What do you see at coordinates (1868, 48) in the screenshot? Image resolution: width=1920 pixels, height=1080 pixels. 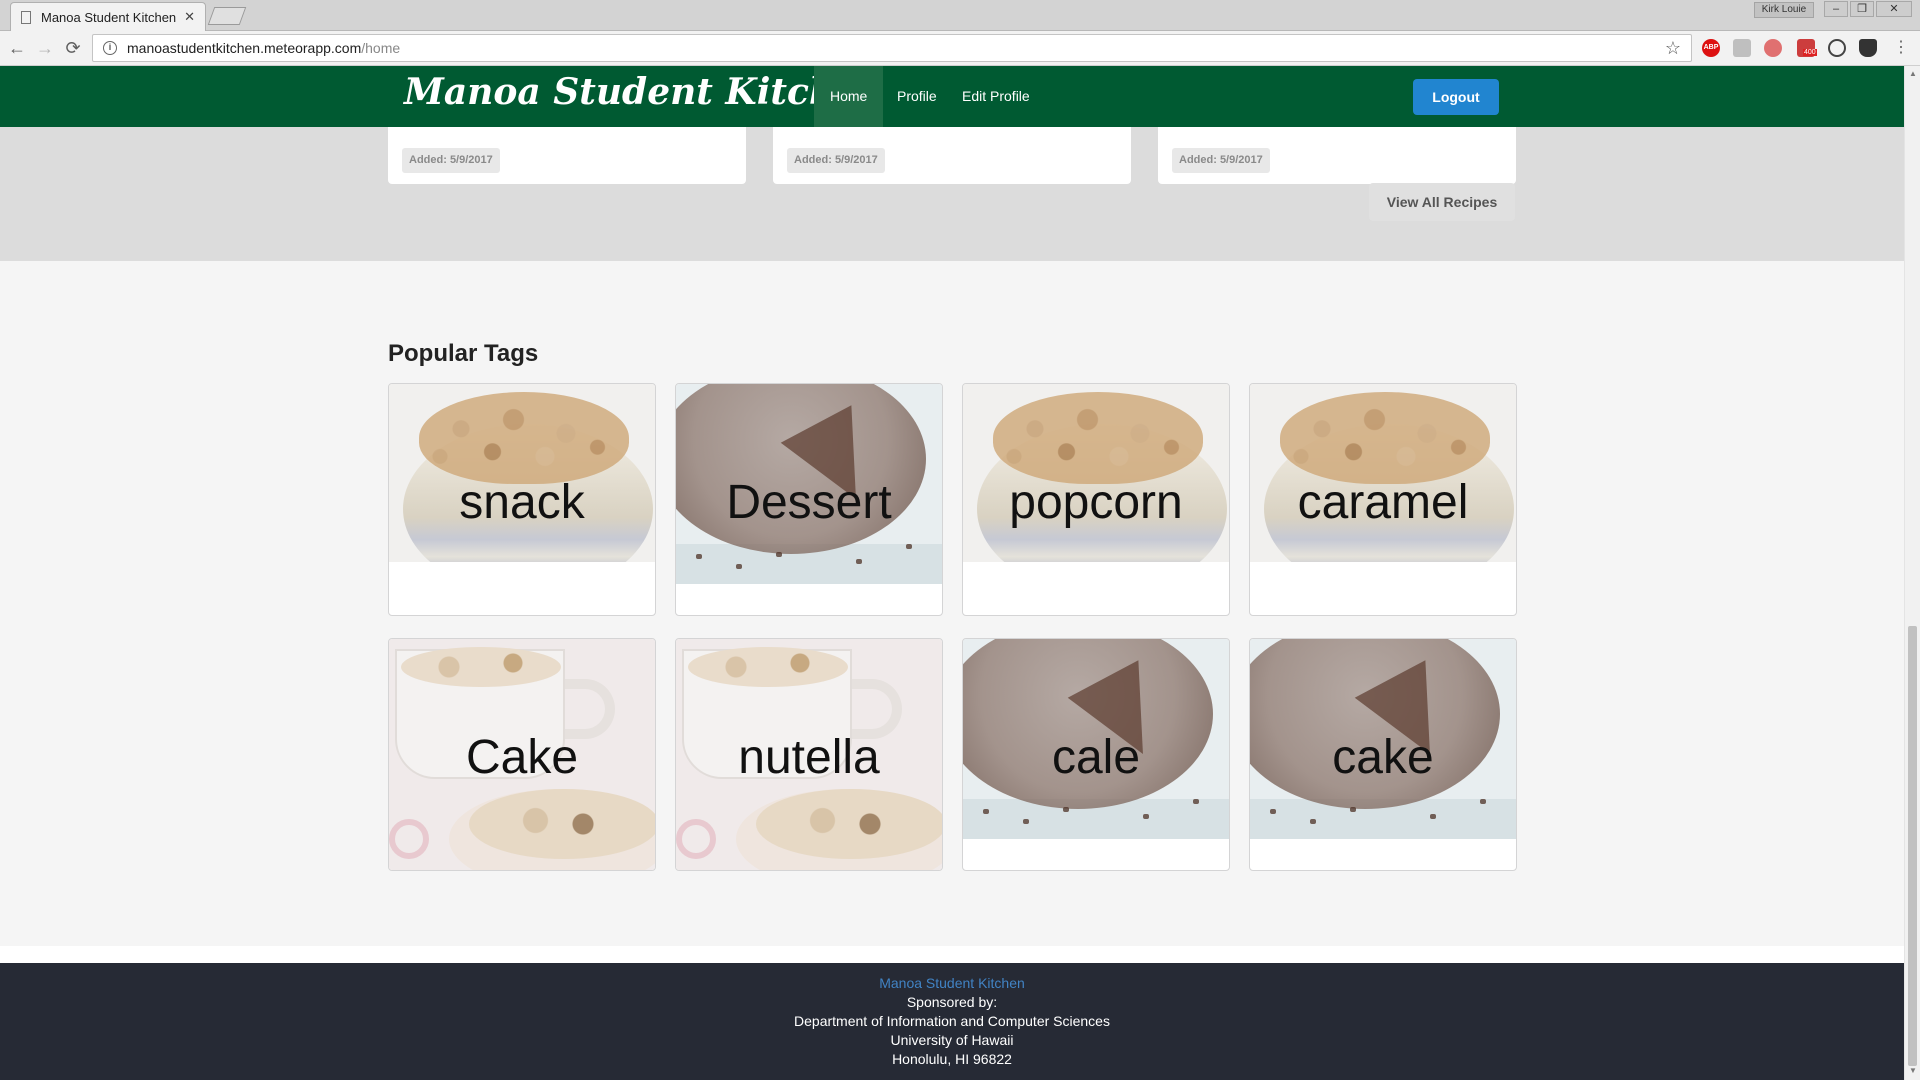 I see `shield-icon` at bounding box center [1868, 48].